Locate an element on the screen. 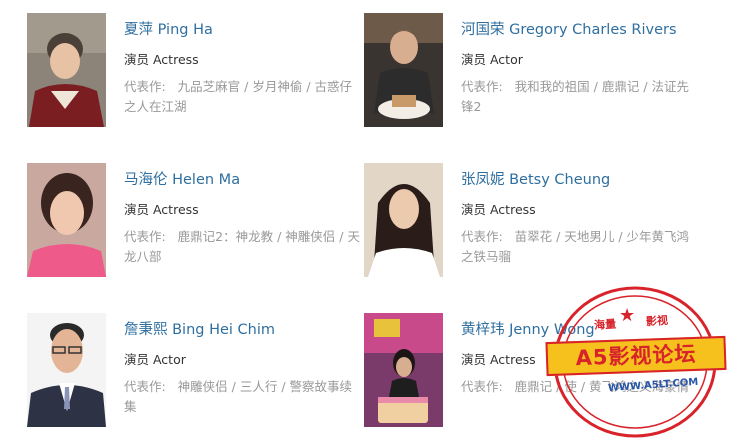 This screenshot has width=731, height=444. representative-works: 代表作: 鹿鼎记2：神龙教 / 神雕侠侣 / 天龙八部 is located at coordinates (242, 246).